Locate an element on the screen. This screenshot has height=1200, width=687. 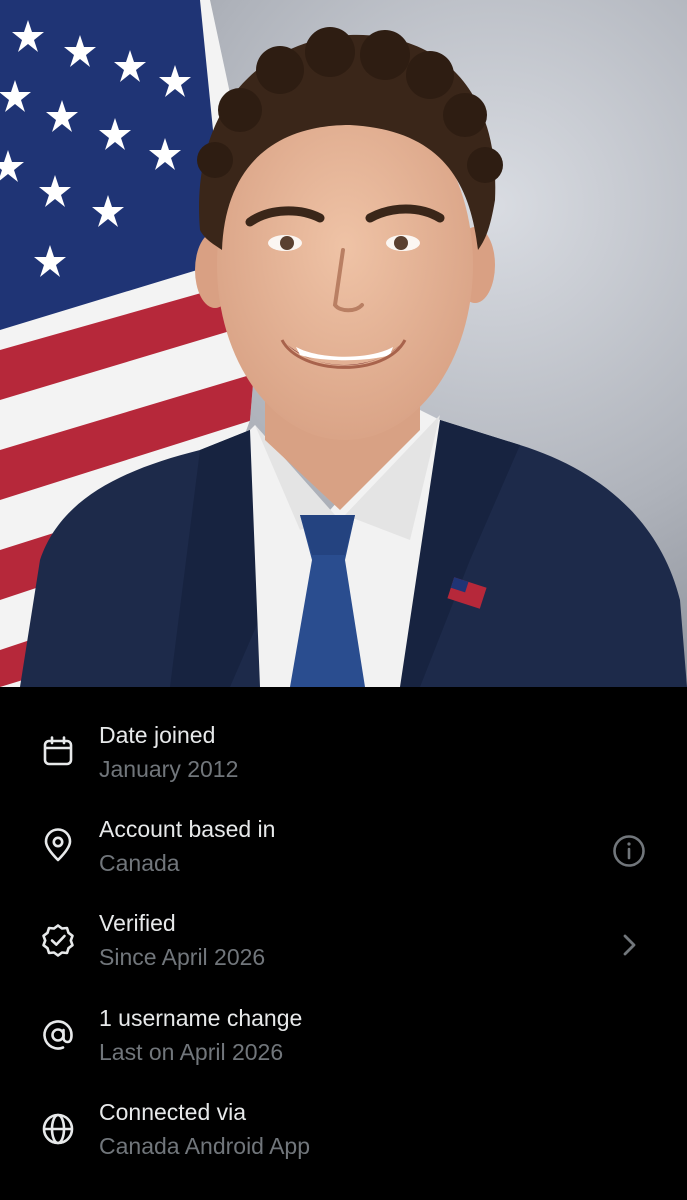
verified-label: Verified is located at coordinates (137, 923).